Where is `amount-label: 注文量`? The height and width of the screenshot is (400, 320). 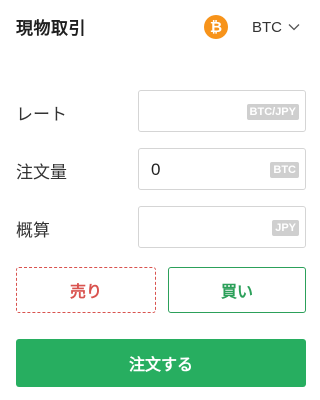 amount-label: 注文量 is located at coordinates (41, 173).